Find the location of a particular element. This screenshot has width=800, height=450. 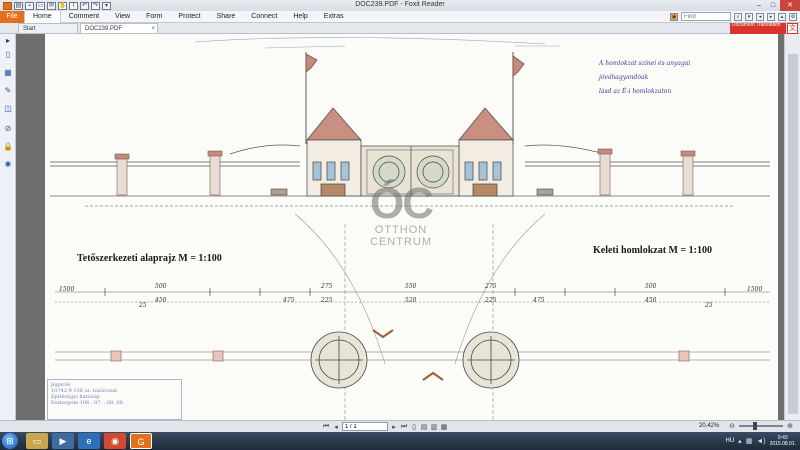

note-line-3: lásd az É-i homlokzaton is located at coordinates (635, 91).